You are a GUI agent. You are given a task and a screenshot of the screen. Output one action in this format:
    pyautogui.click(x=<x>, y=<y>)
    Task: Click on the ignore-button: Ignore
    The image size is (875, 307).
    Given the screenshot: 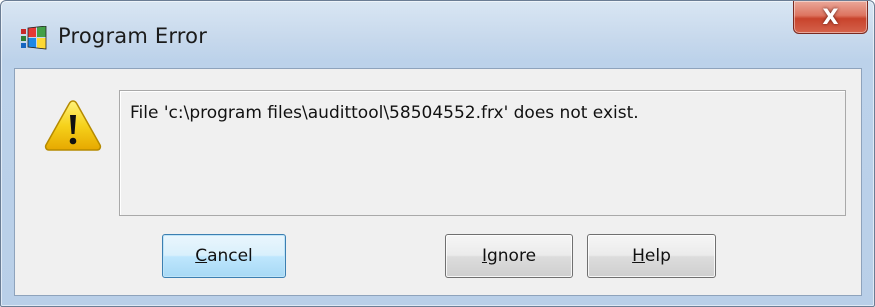 What is the action you would take?
    pyautogui.click(x=509, y=256)
    